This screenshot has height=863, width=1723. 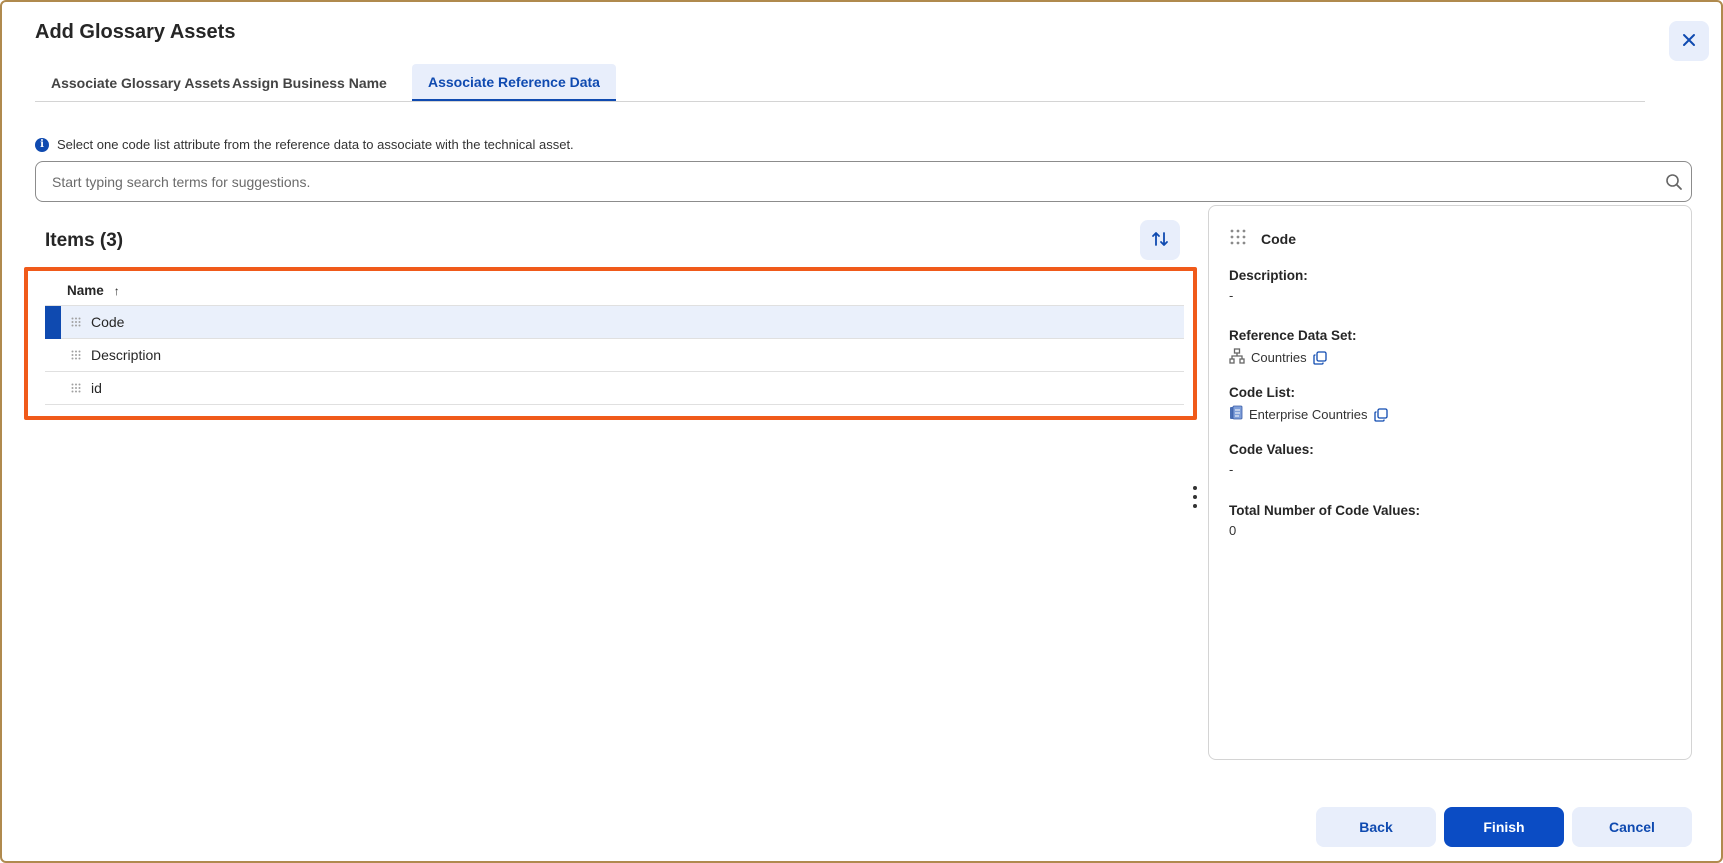 I want to click on table-header: Name ↑, so click(x=614, y=291).